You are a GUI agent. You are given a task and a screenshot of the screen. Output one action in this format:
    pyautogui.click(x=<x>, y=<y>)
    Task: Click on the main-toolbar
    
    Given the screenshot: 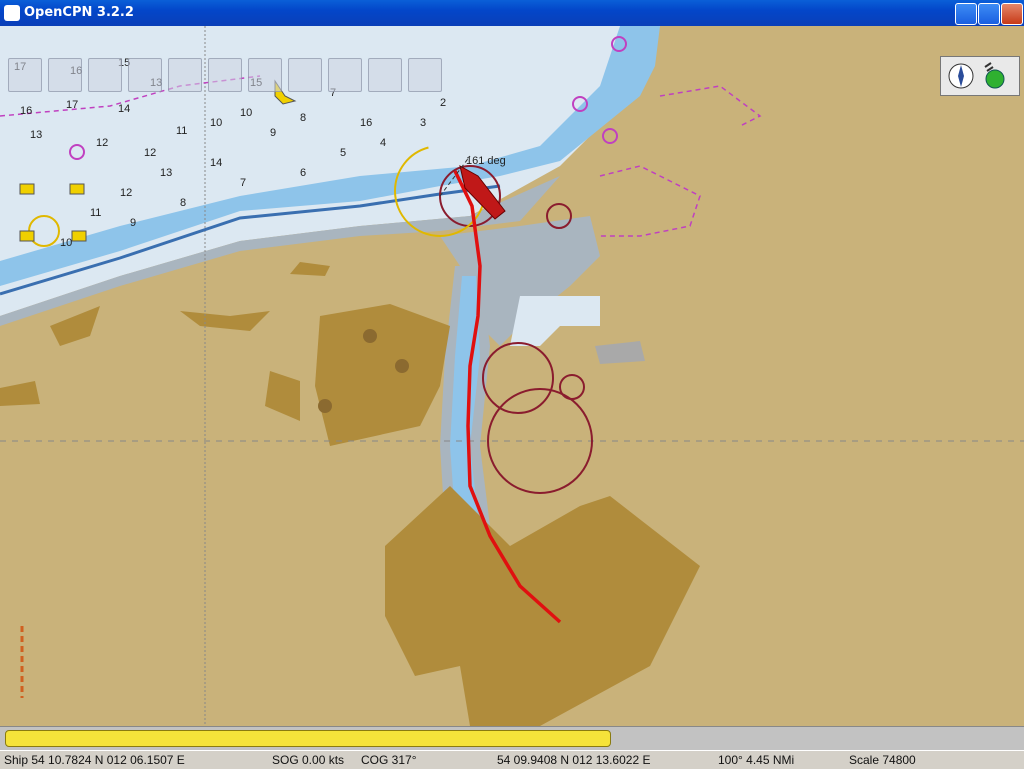 What is the action you would take?
    pyautogui.click(x=233, y=75)
    